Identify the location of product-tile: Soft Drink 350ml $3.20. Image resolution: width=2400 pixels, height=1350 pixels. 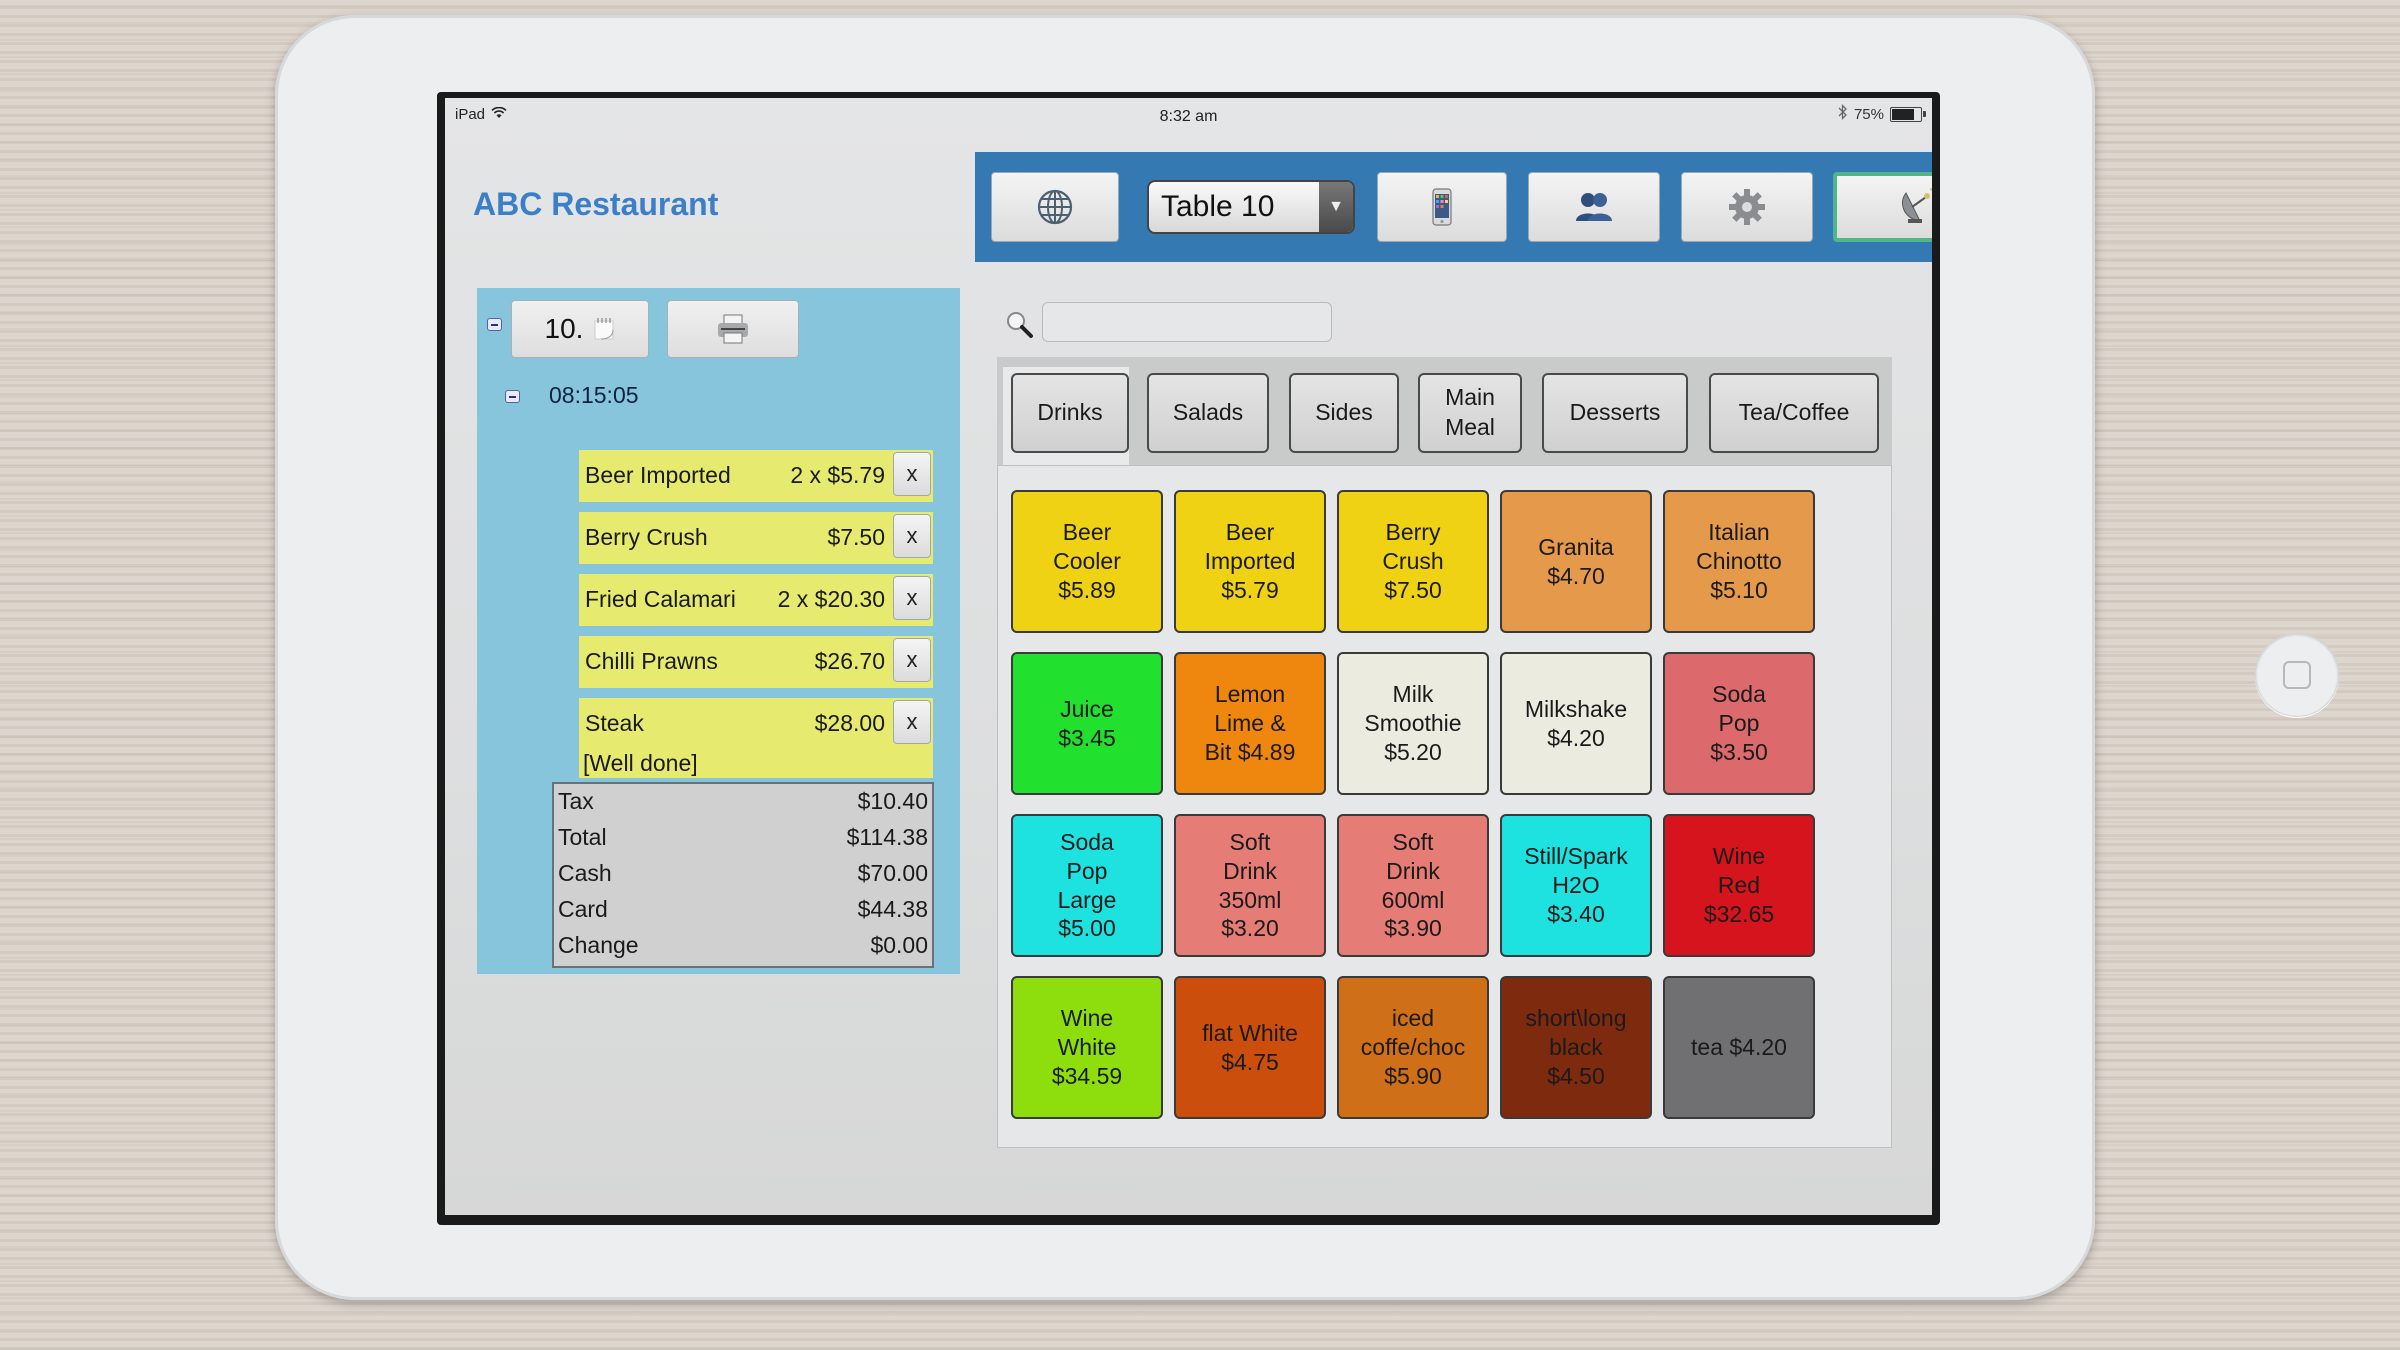
(1250, 885).